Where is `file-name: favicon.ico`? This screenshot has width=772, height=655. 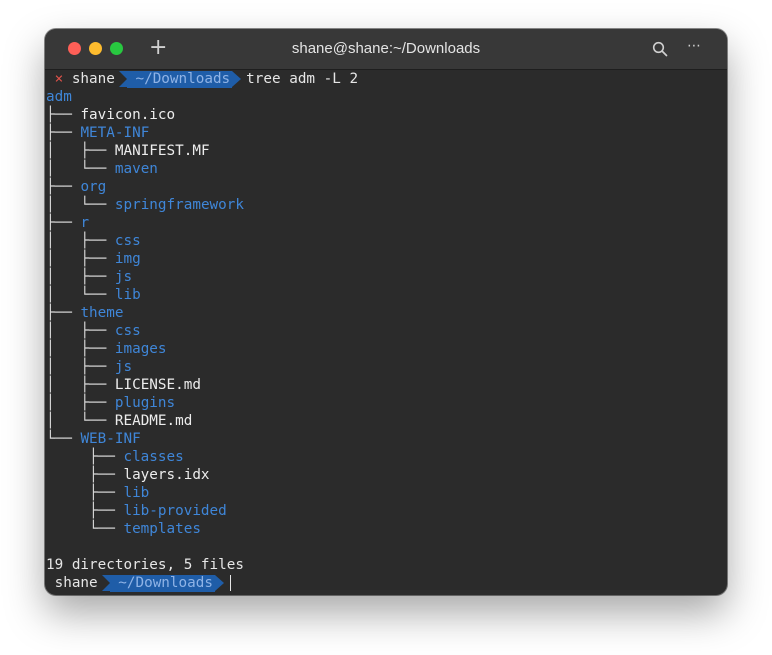 file-name: favicon.ico is located at coordinates (128, 115).